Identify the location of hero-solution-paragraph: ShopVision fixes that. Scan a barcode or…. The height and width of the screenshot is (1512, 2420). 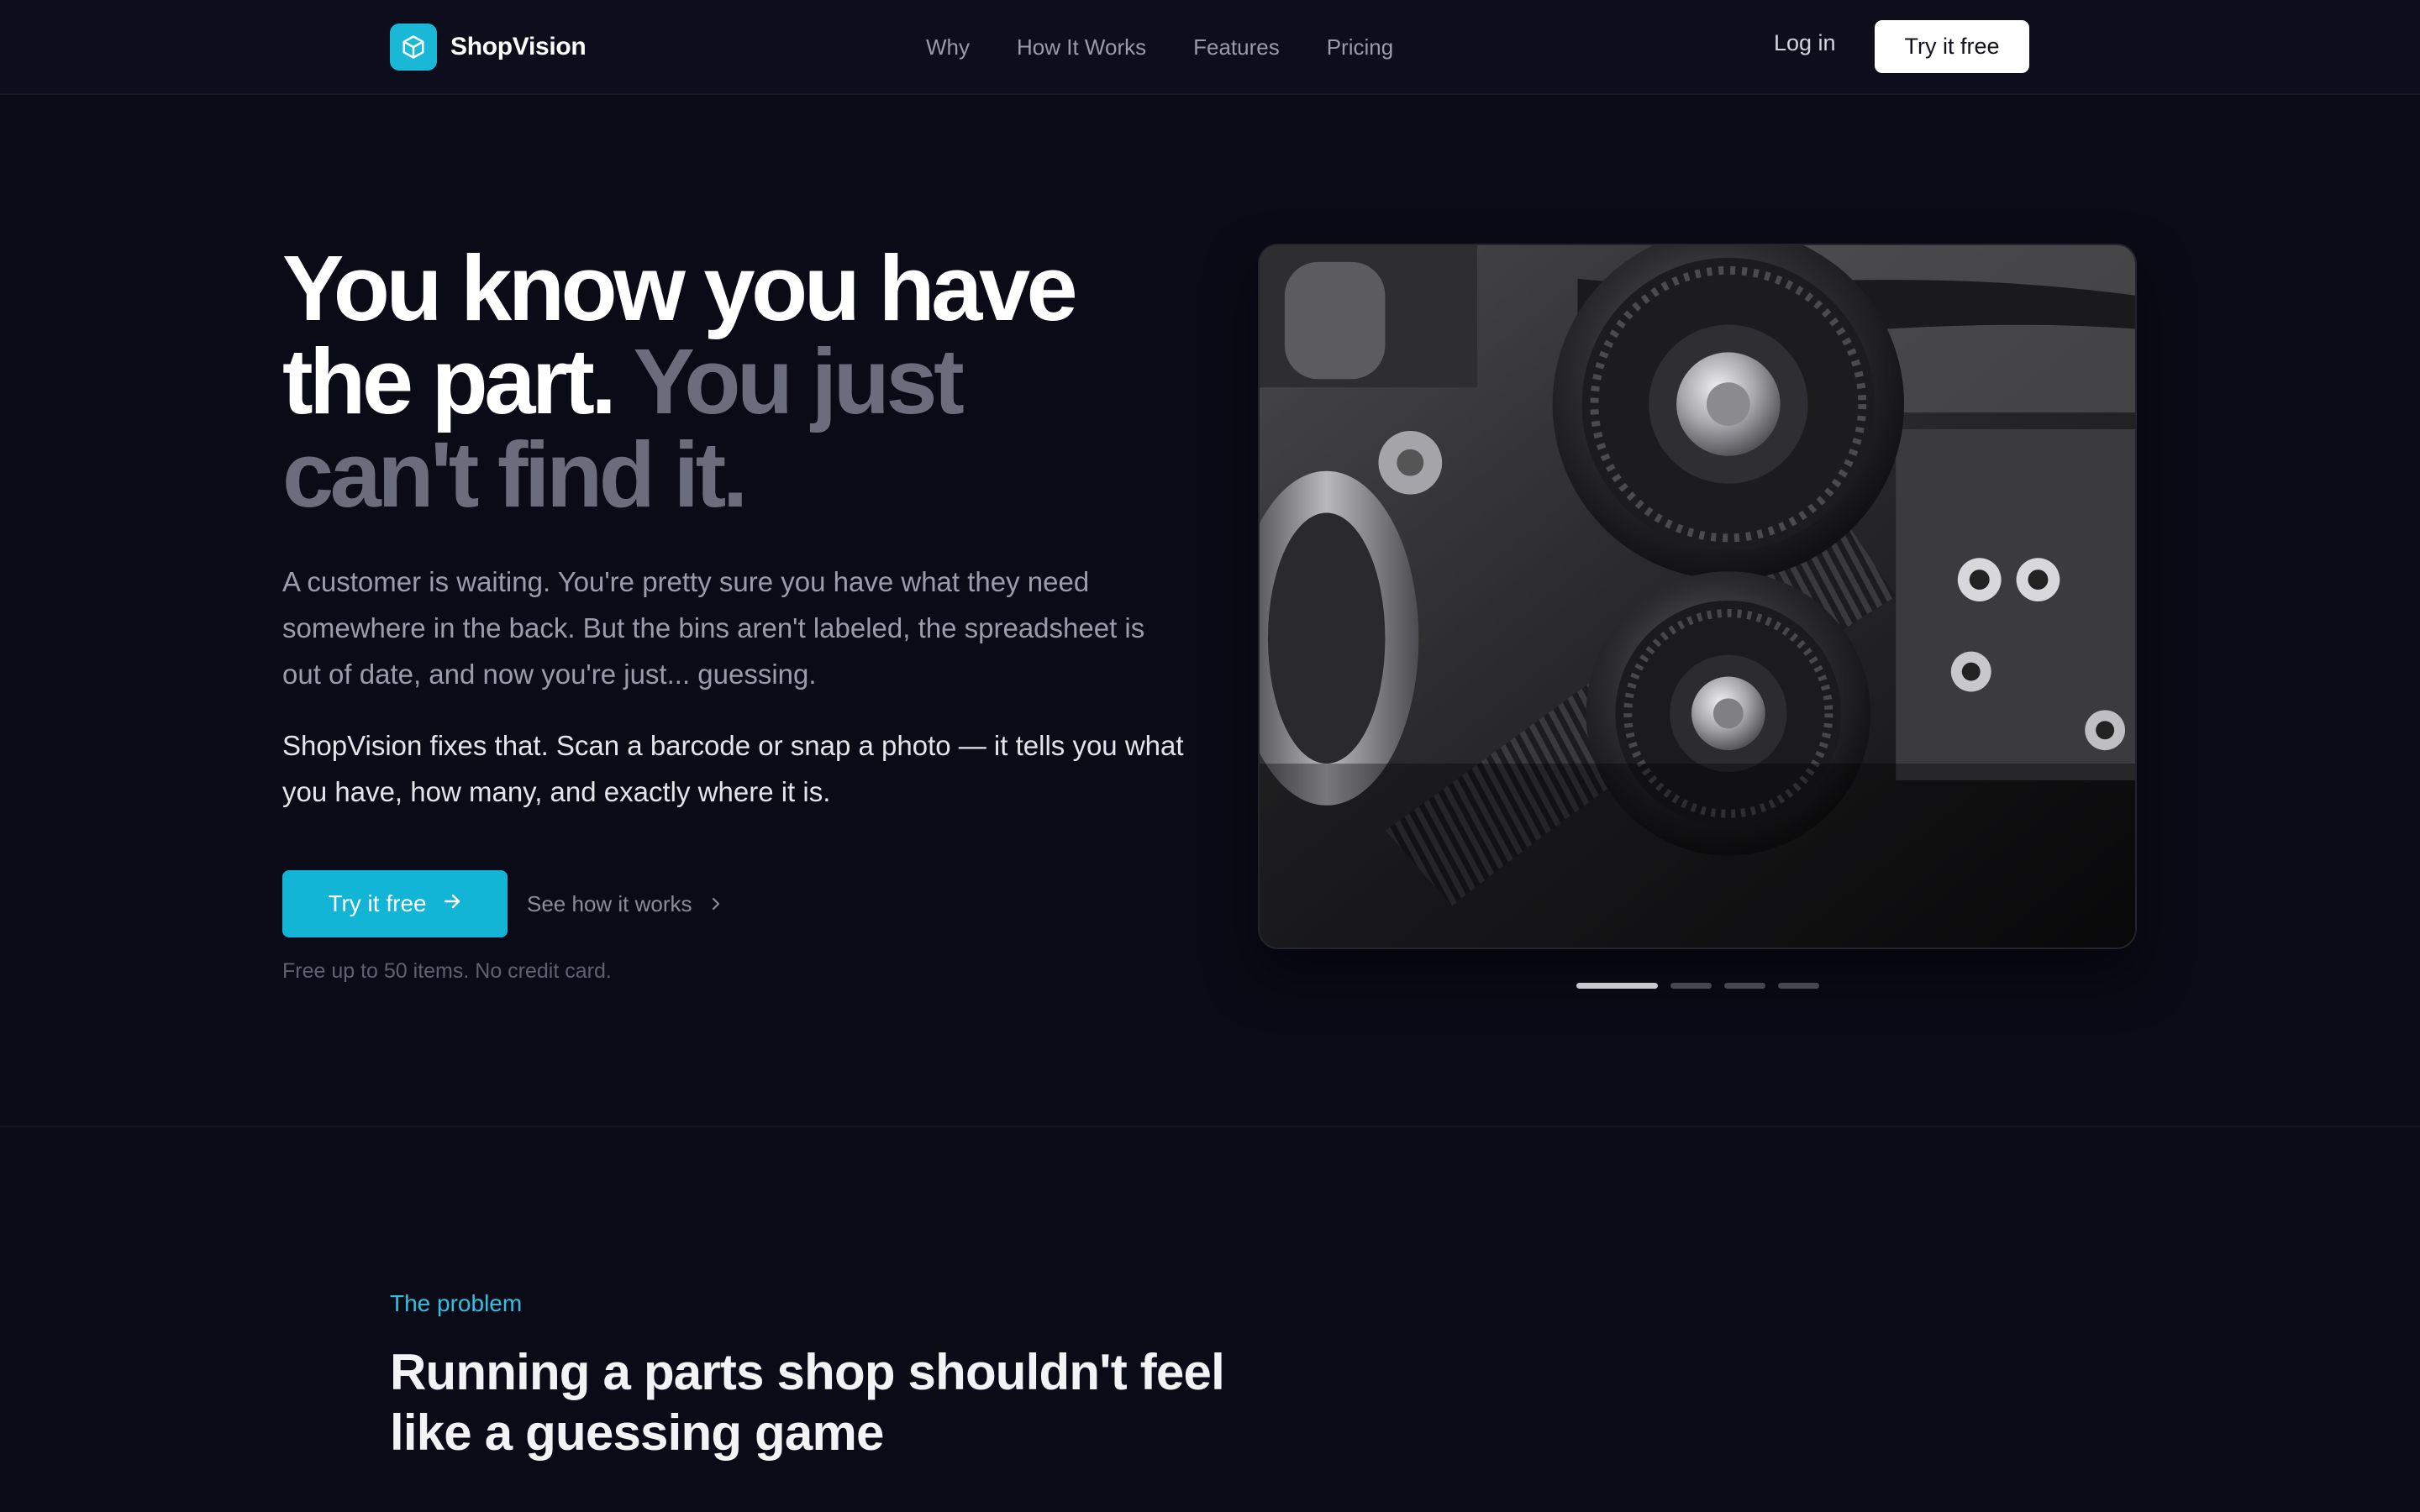
(733, 768).